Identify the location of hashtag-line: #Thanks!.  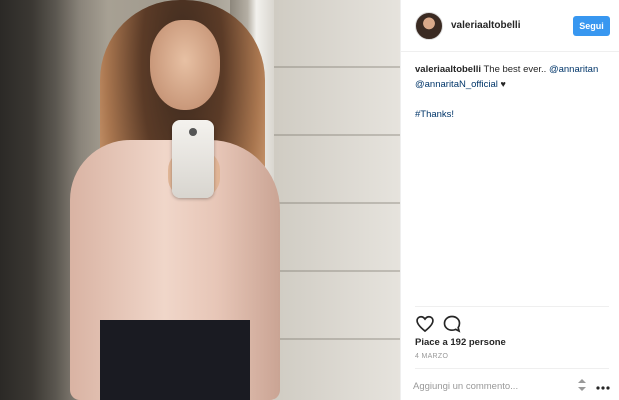
(514, 114).